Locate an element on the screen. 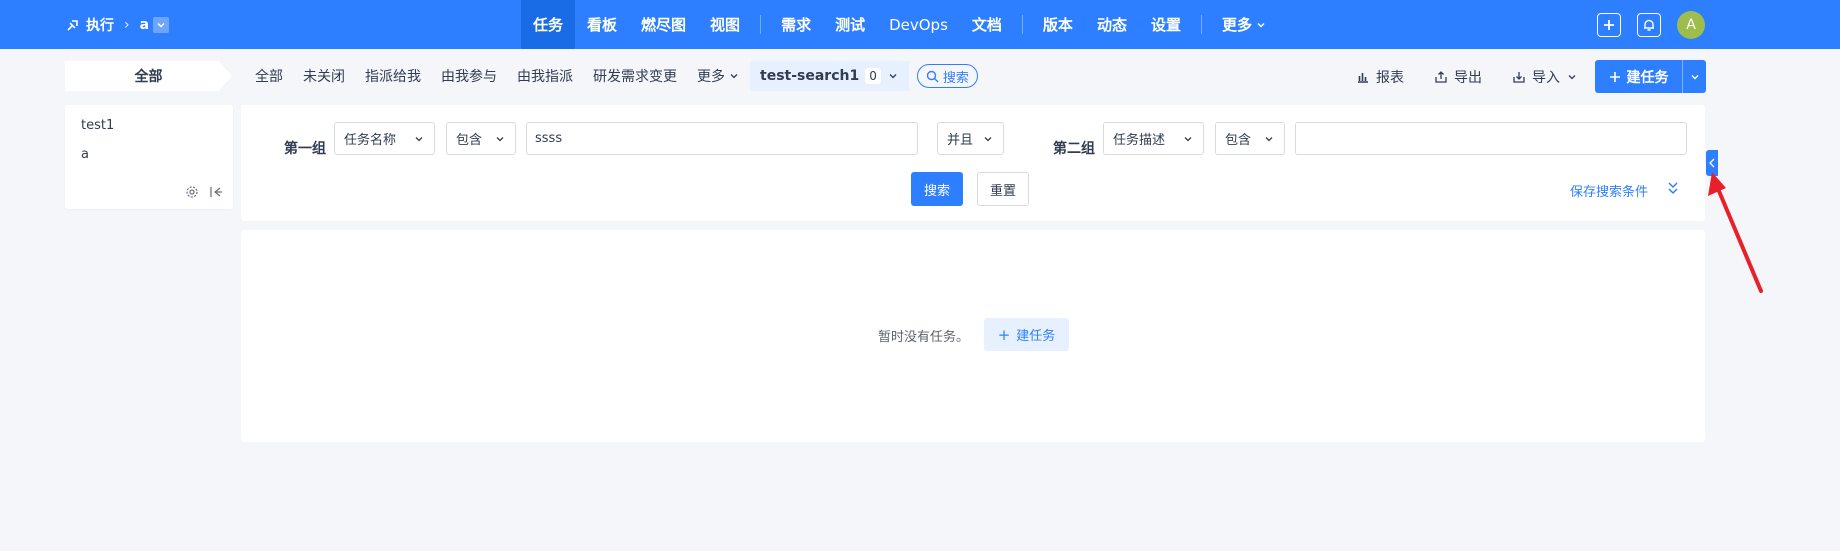 This screenshot has height=551, width=1840. save-search-link: 保存搜索条件 is located at coordinates (1609, 190).